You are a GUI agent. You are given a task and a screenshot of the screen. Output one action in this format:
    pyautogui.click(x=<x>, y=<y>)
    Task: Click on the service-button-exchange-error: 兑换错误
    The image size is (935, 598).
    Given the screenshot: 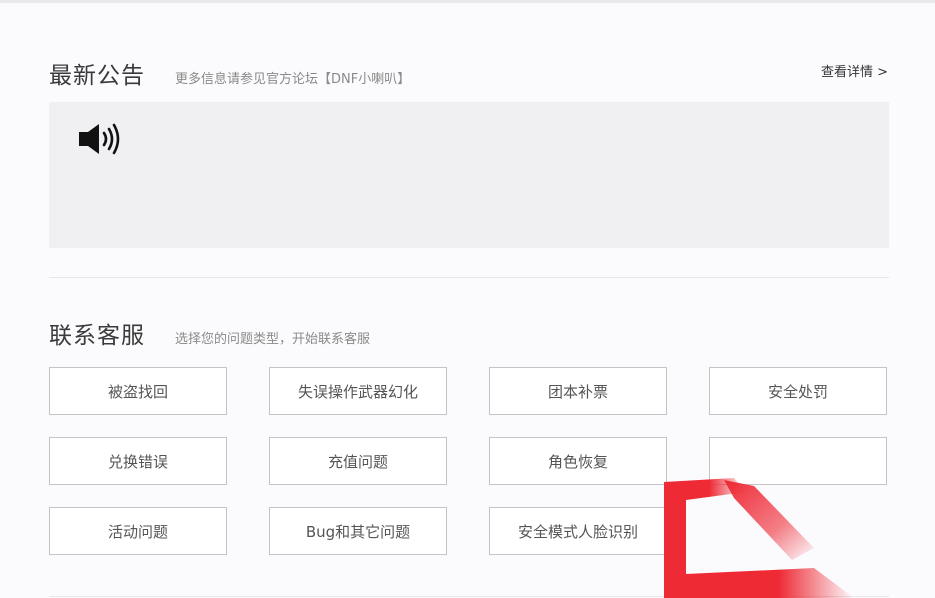 What is the action you would take?
    pyautogui.click(x=138, y=461)
    